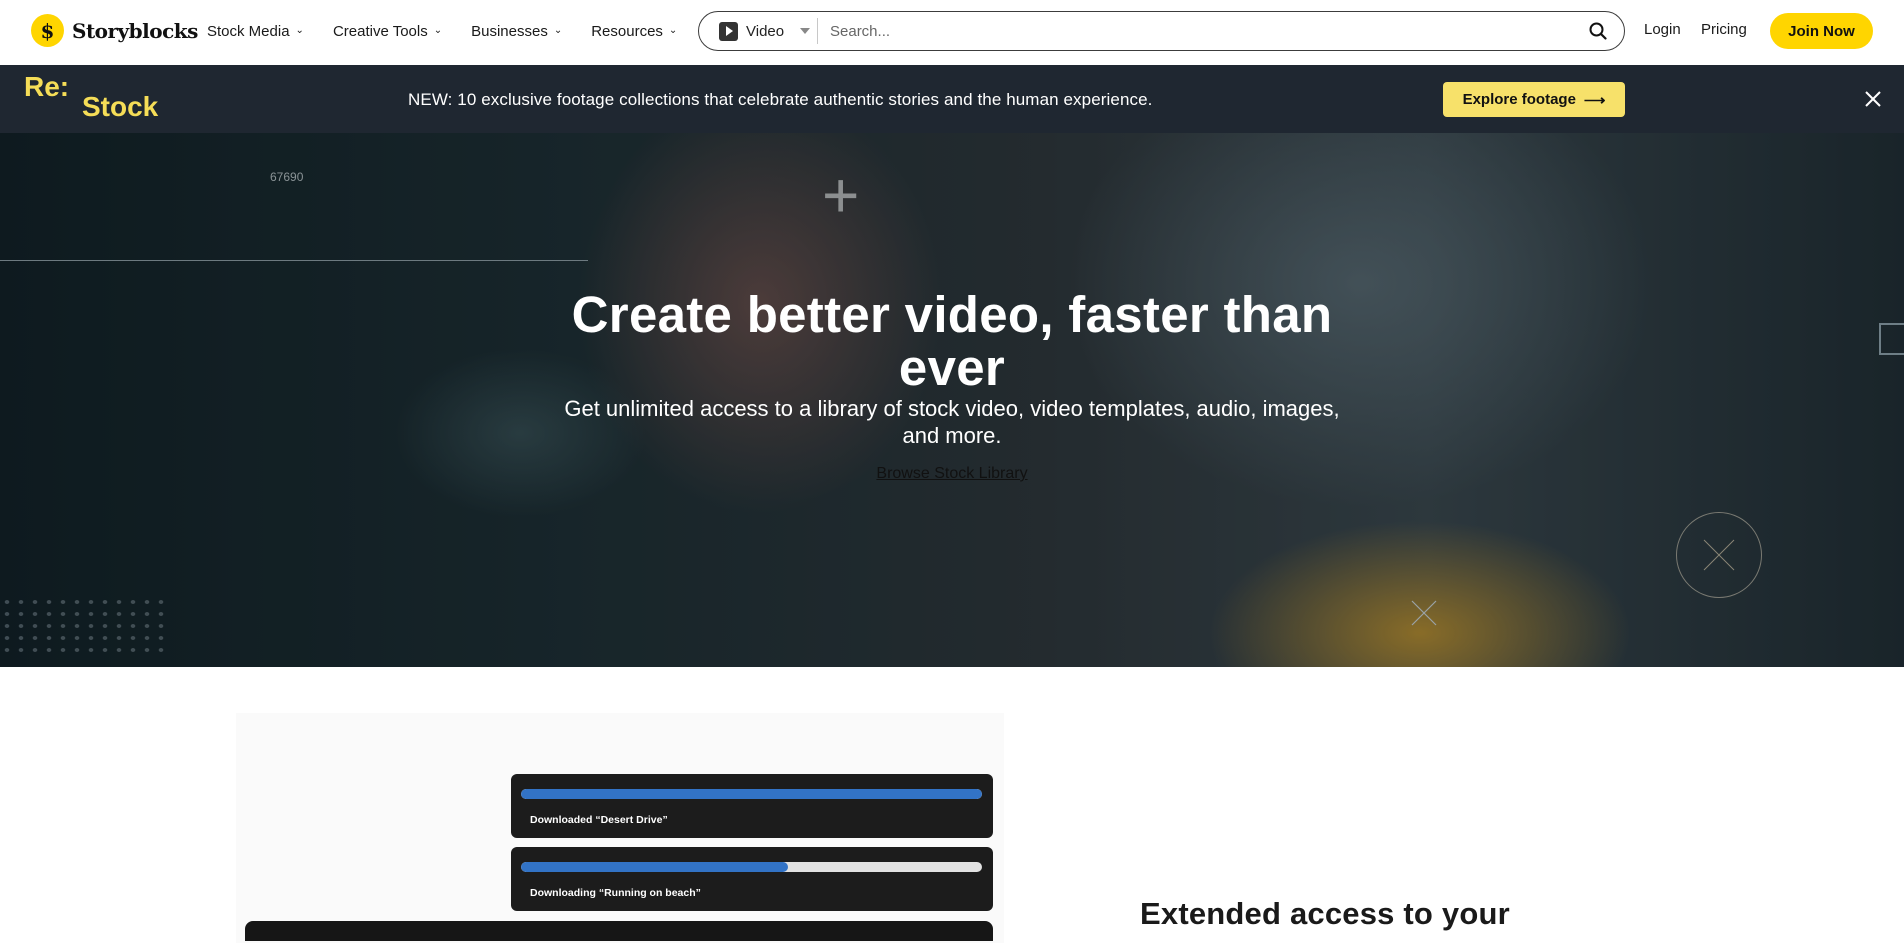 The height and width of the screenshot is (943, 1904). I want to click on nav-businesses-label: Businesses, so click(509, 31).